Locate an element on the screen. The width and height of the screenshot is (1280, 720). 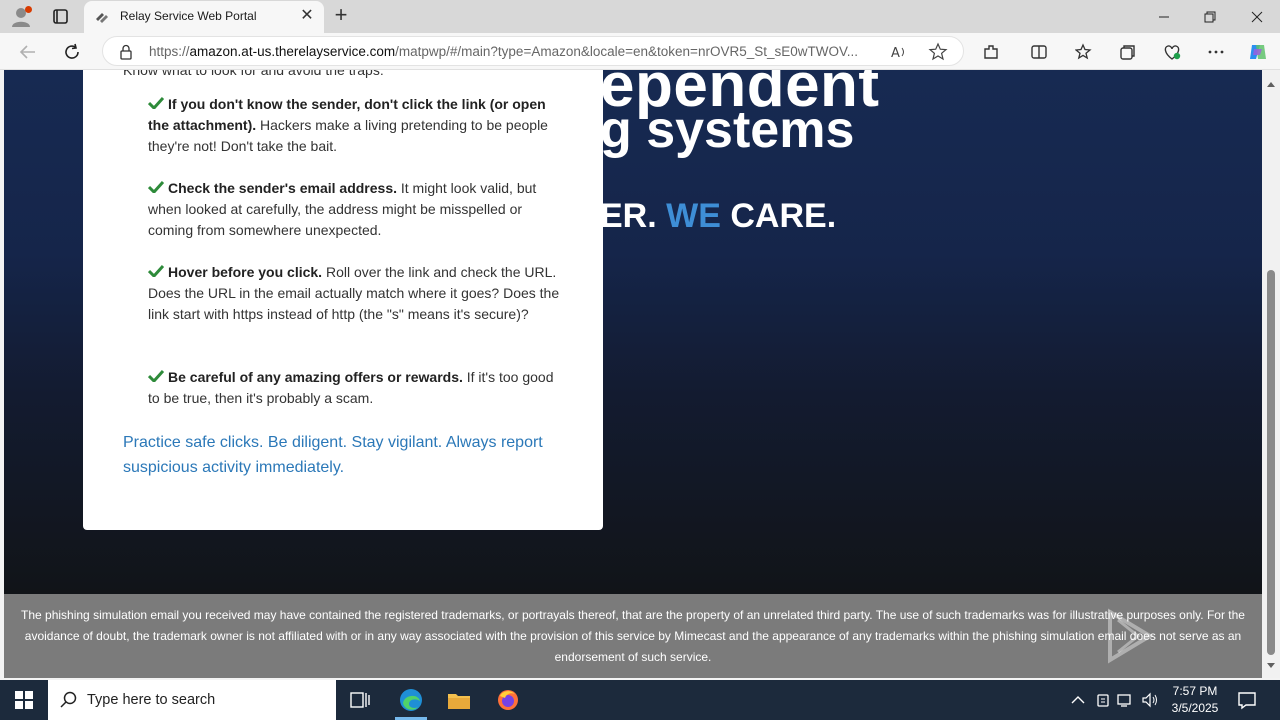
network-icon is located at coordinates (1126, 700).